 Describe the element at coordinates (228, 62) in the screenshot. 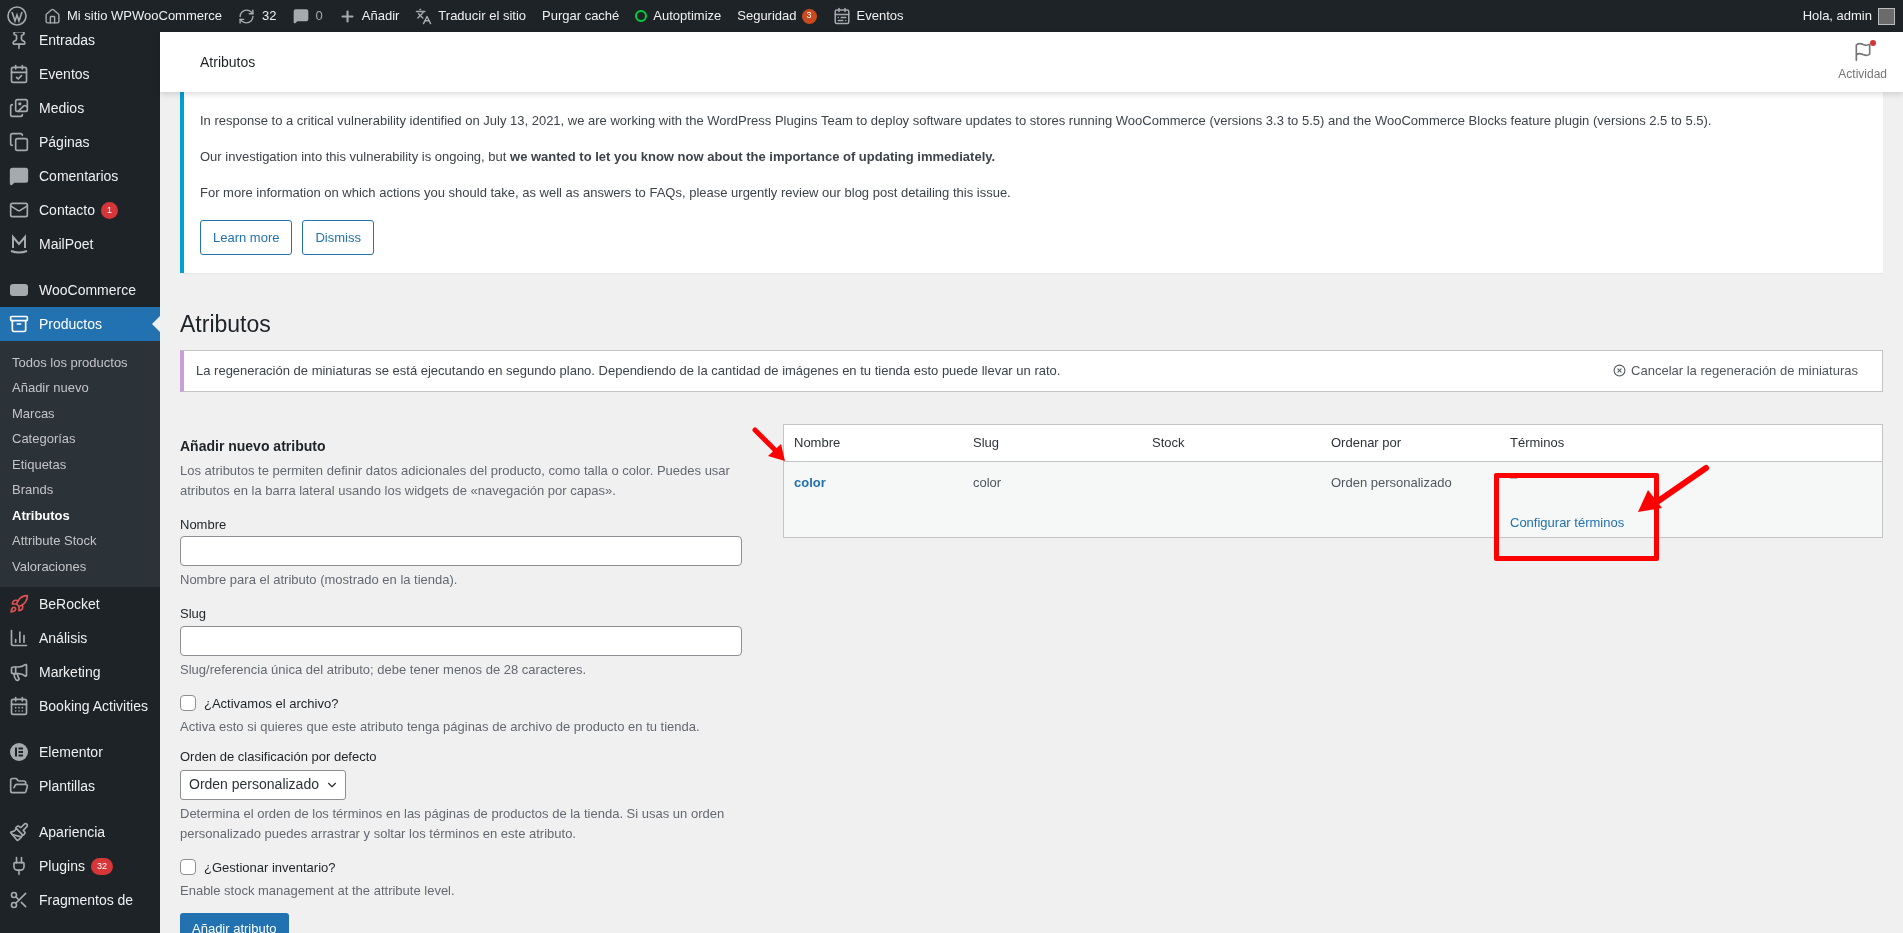

I see `header-title: Atributos` at that location.